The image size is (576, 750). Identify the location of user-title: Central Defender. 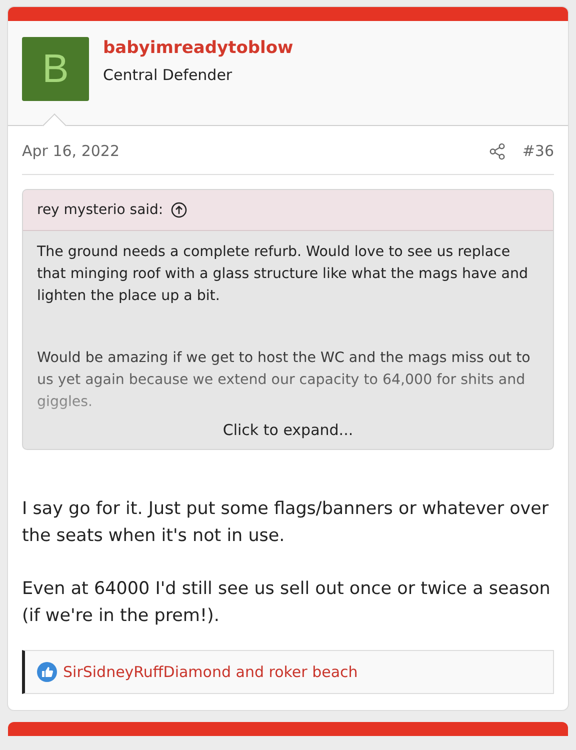
(168, 75).